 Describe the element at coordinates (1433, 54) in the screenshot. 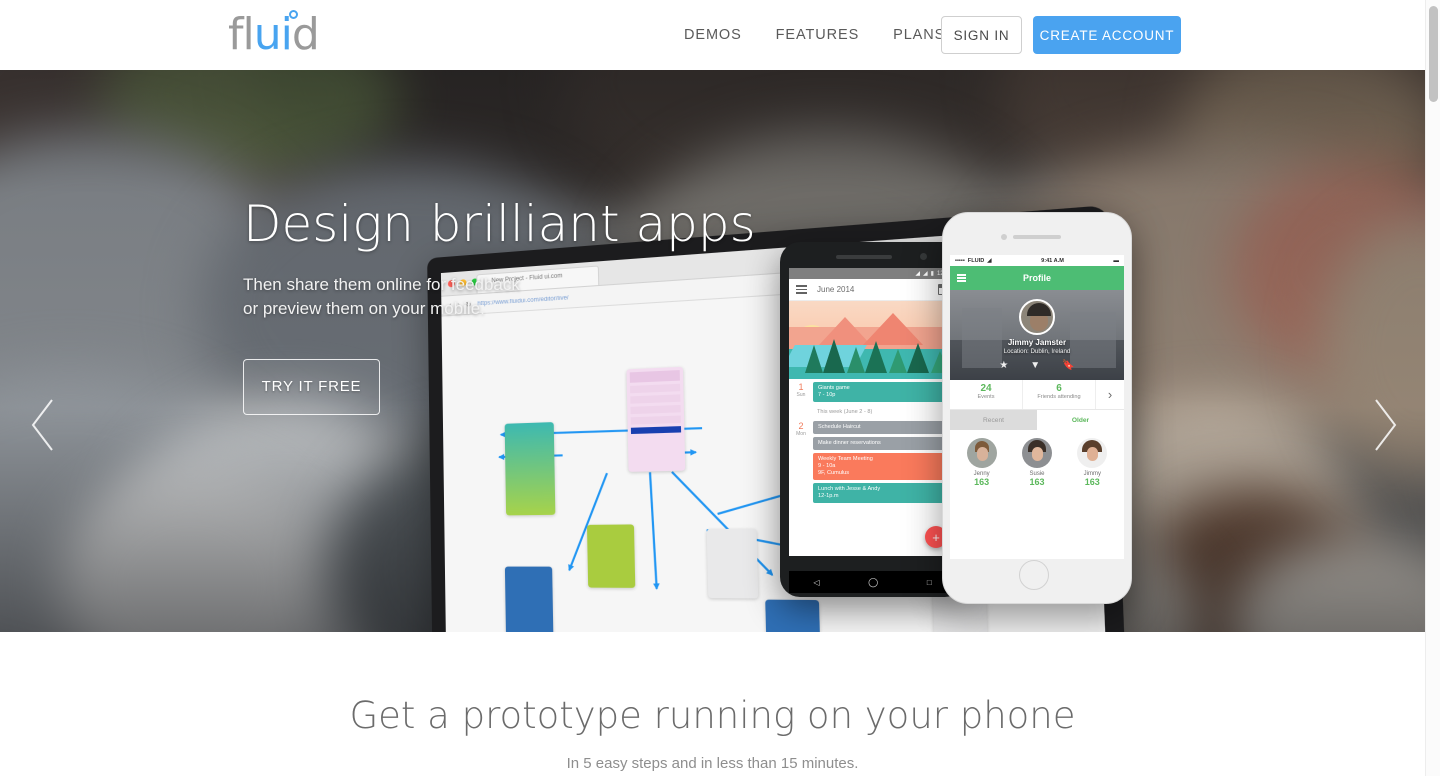

I see `scrollbar-thumb` at that location.